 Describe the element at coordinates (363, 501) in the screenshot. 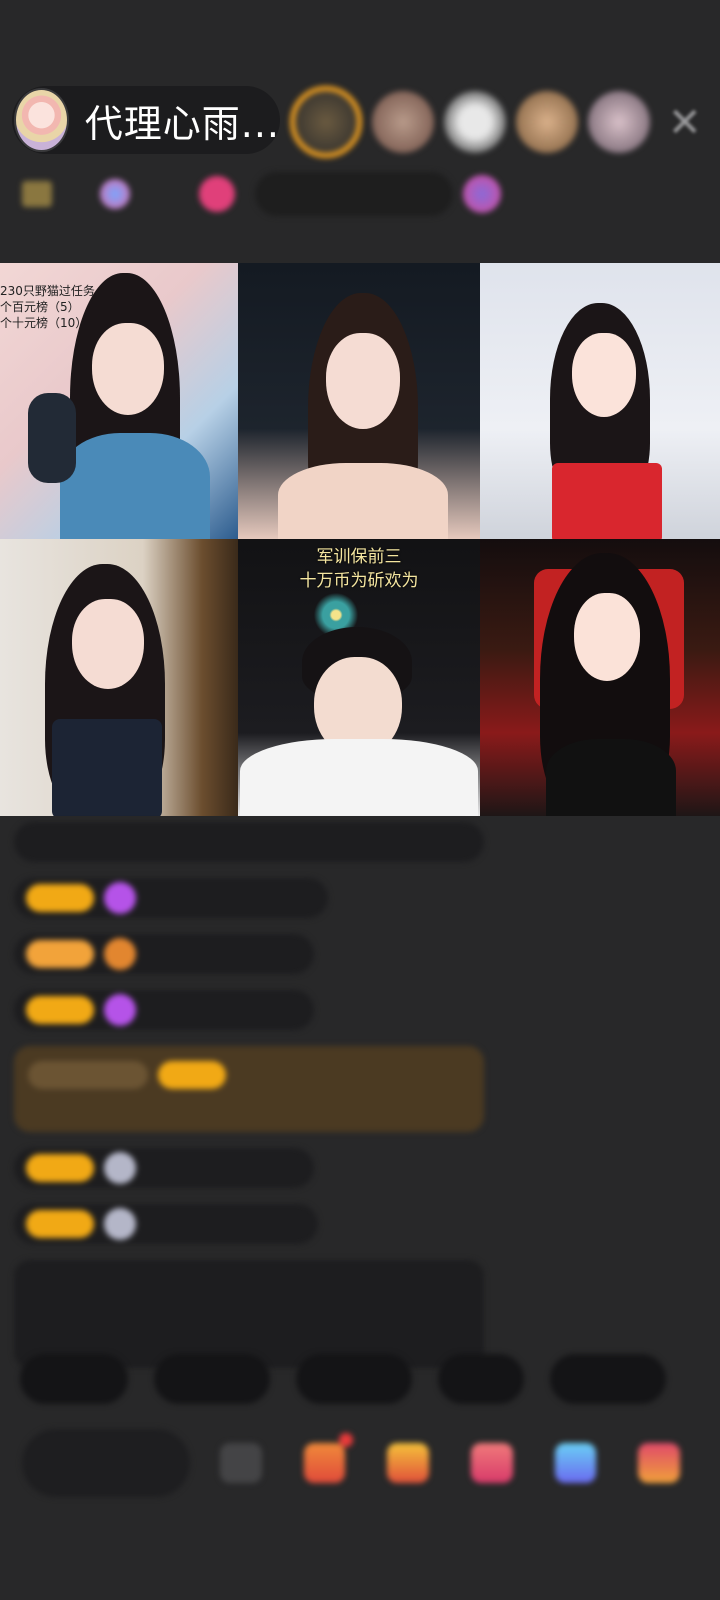

I see `streamer-body` at that location.